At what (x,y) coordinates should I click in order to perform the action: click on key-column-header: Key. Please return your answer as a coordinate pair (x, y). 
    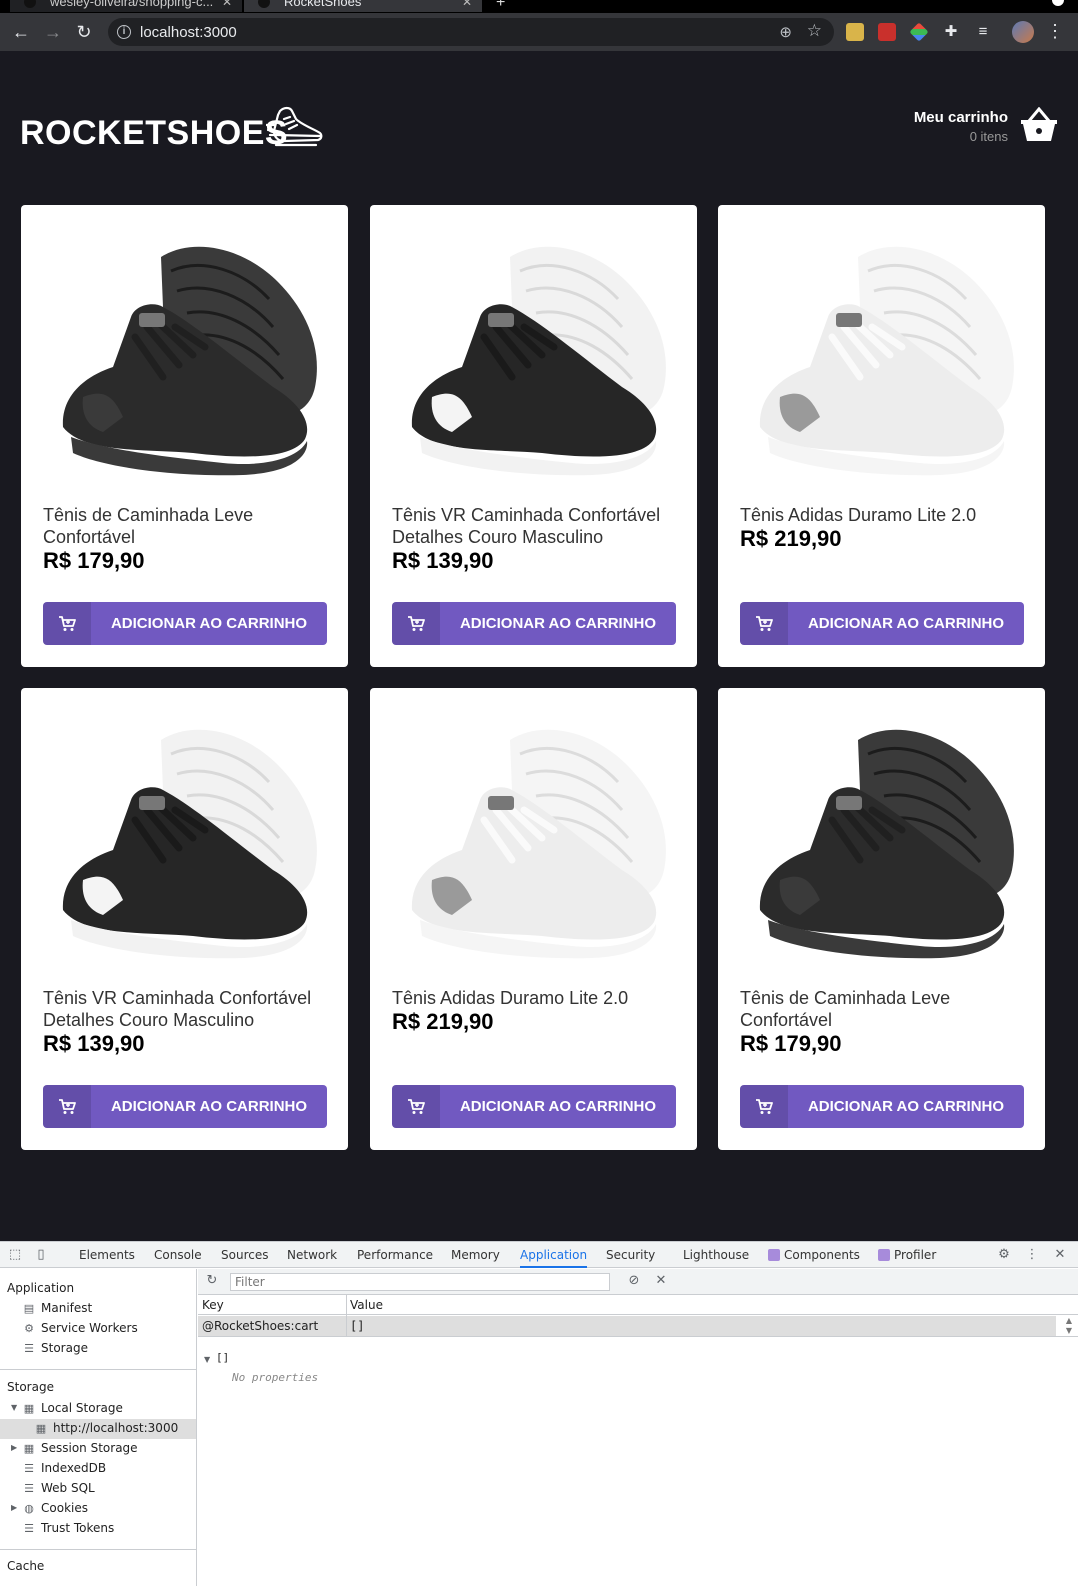
    Looking at the image, I should click on (213, 1305).